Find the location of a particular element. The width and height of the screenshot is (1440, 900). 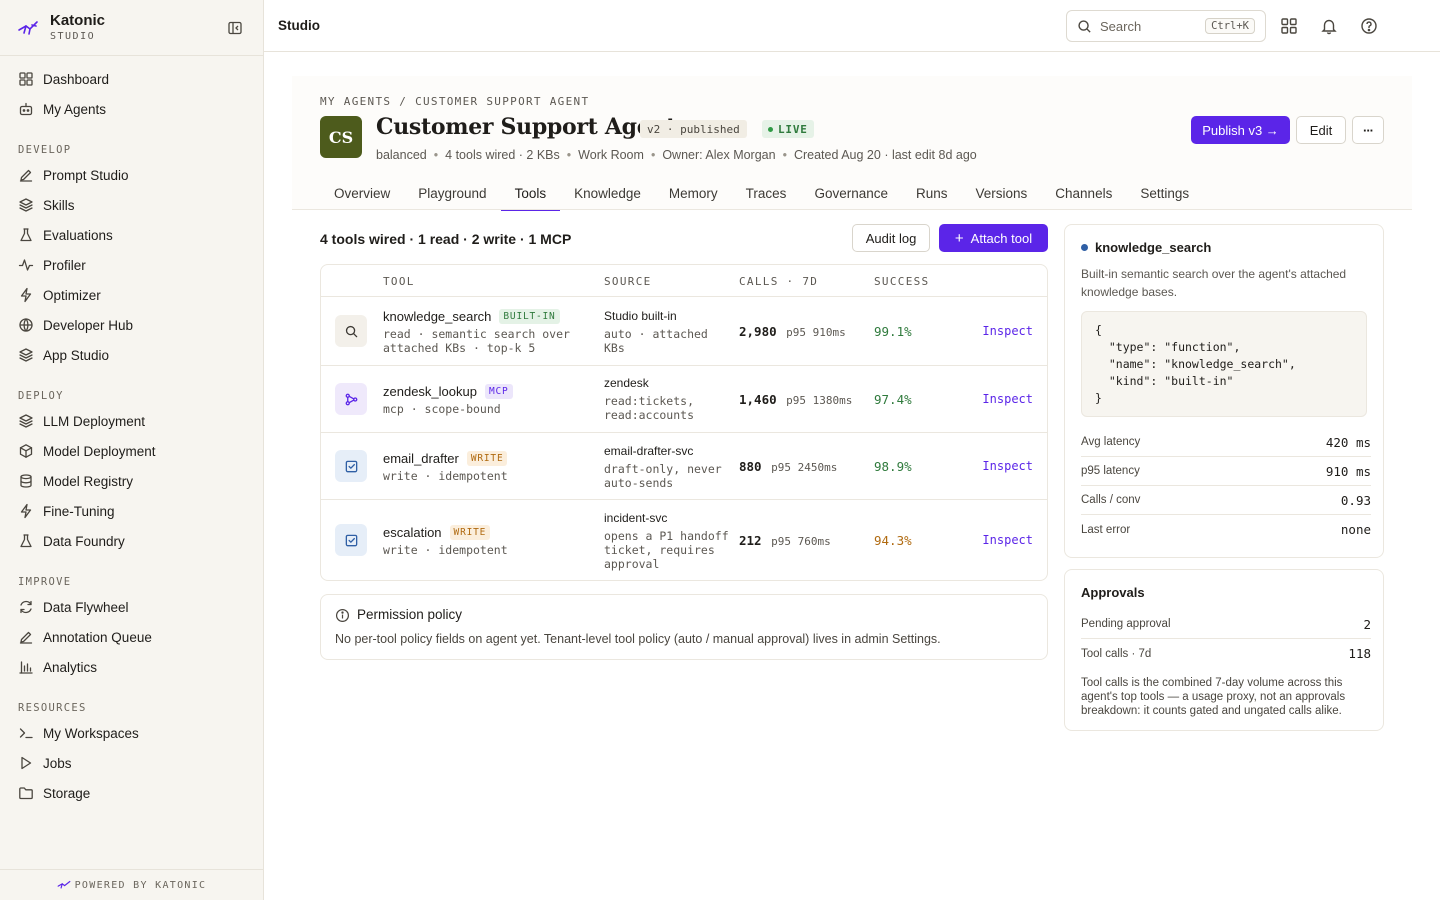

tool-calls: 2,980 p95 910ms is located at coordinates (792, 331).